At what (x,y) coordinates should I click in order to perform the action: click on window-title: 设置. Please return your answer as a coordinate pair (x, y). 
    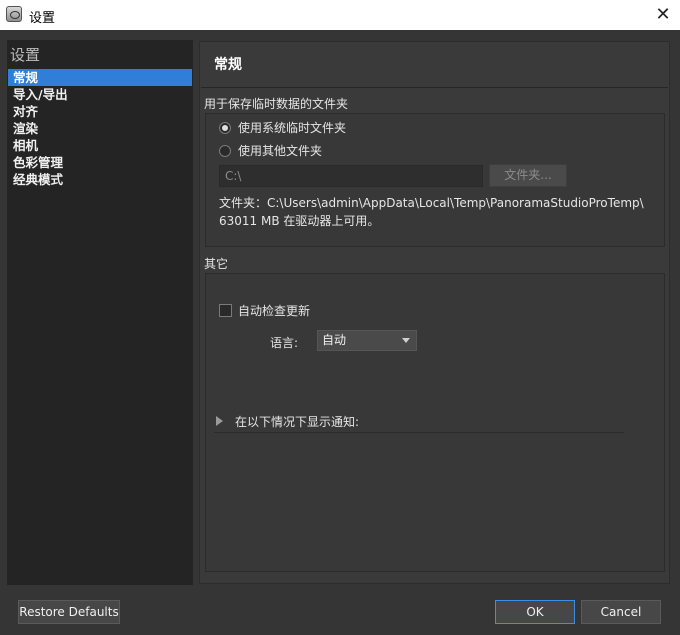
    Looking at the image, I should click on (42, 18).